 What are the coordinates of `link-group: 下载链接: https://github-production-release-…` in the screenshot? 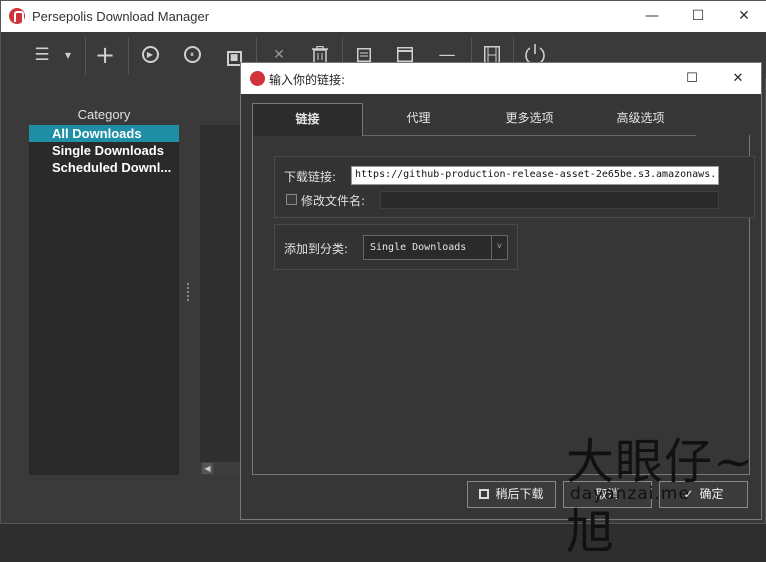 It's located at (514, 187).